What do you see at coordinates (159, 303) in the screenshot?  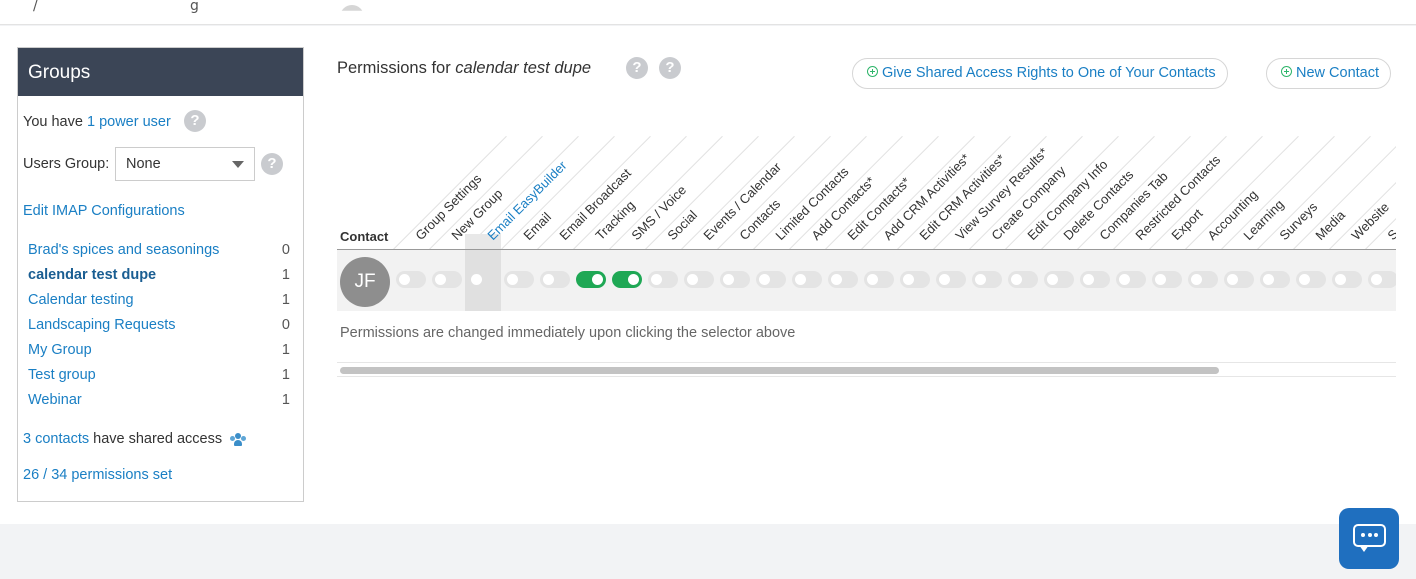 I see `list-item: Calendar testing 1` at bounding box center [159, 303].